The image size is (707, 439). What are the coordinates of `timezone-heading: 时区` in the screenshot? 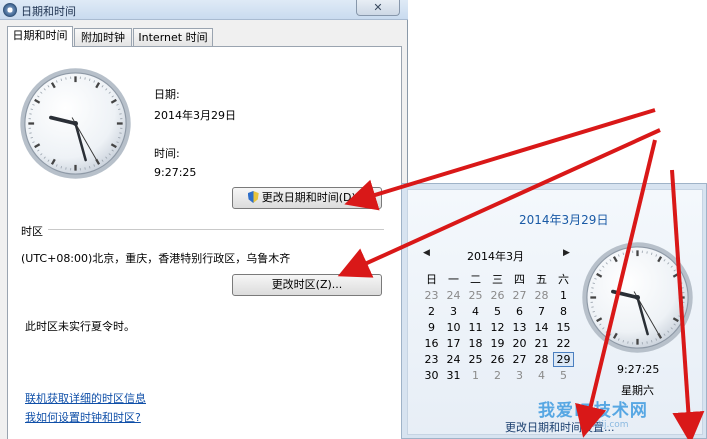 It's located at (32, 231).